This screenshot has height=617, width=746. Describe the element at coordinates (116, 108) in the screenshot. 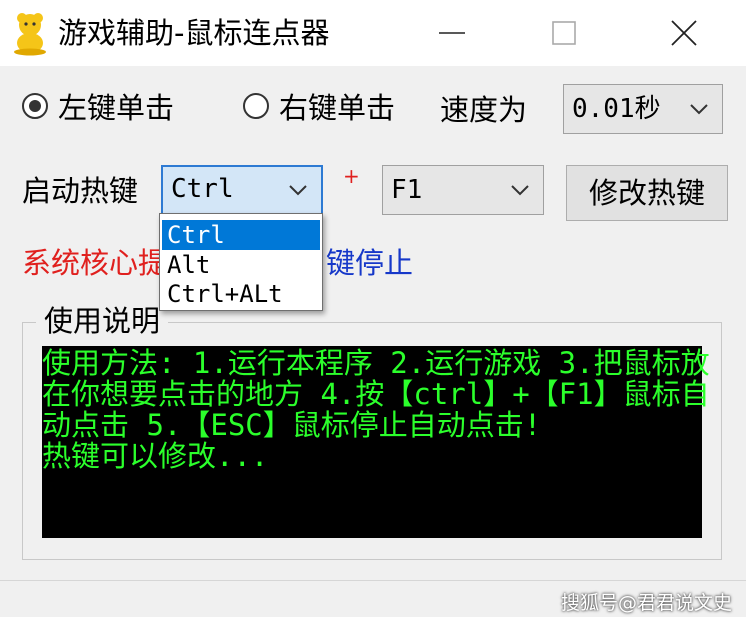

I see `left-click-label: 左键单击` at that location.